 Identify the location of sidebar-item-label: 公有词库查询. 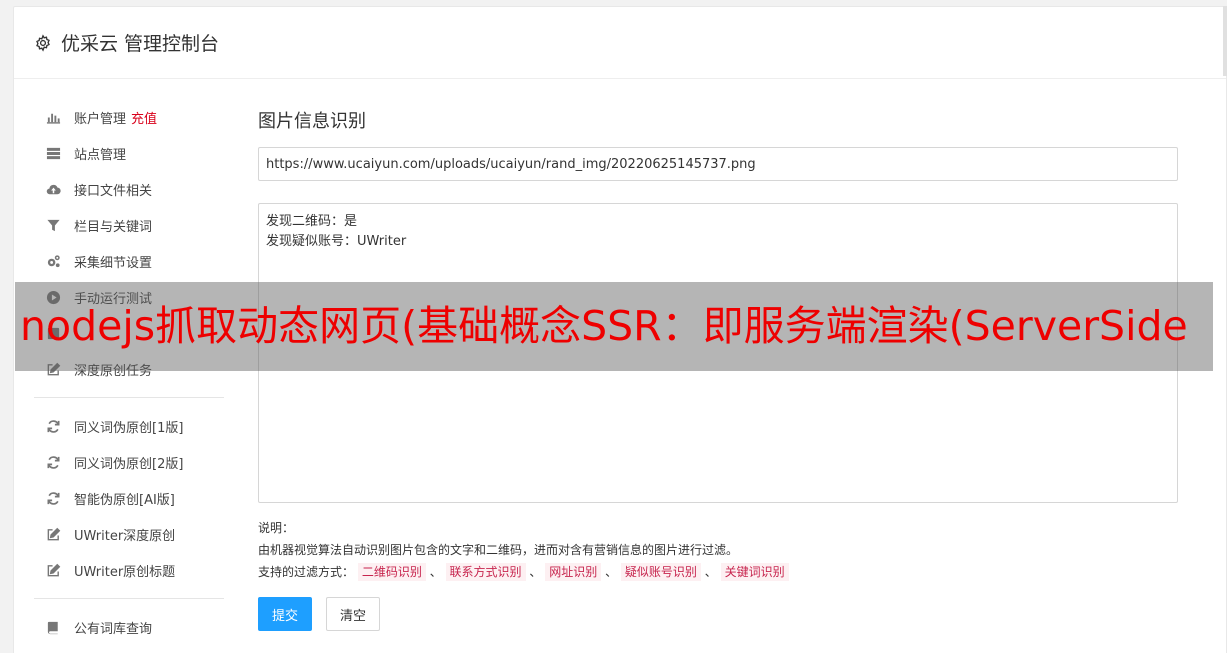
(113, 629).